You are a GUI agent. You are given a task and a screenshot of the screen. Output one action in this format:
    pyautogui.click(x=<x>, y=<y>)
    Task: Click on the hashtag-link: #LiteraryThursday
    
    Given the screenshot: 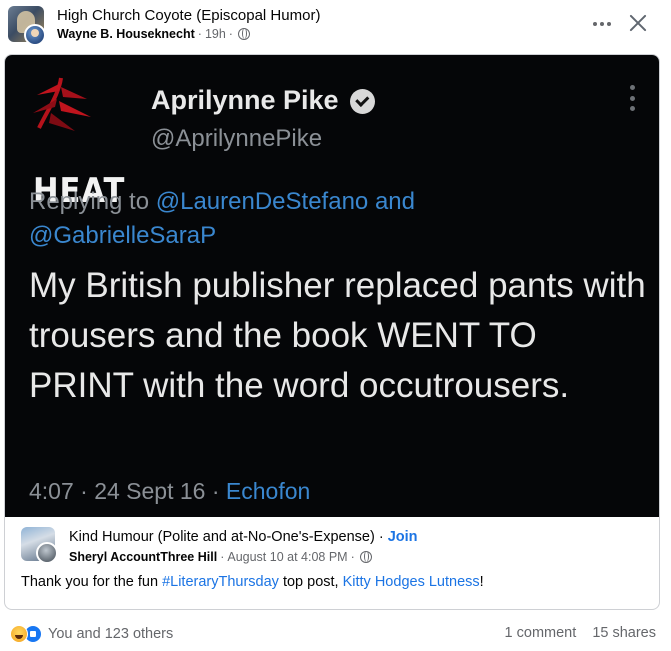 What is the action you would take?
    pyautogui.click(x=220, y=582)
    